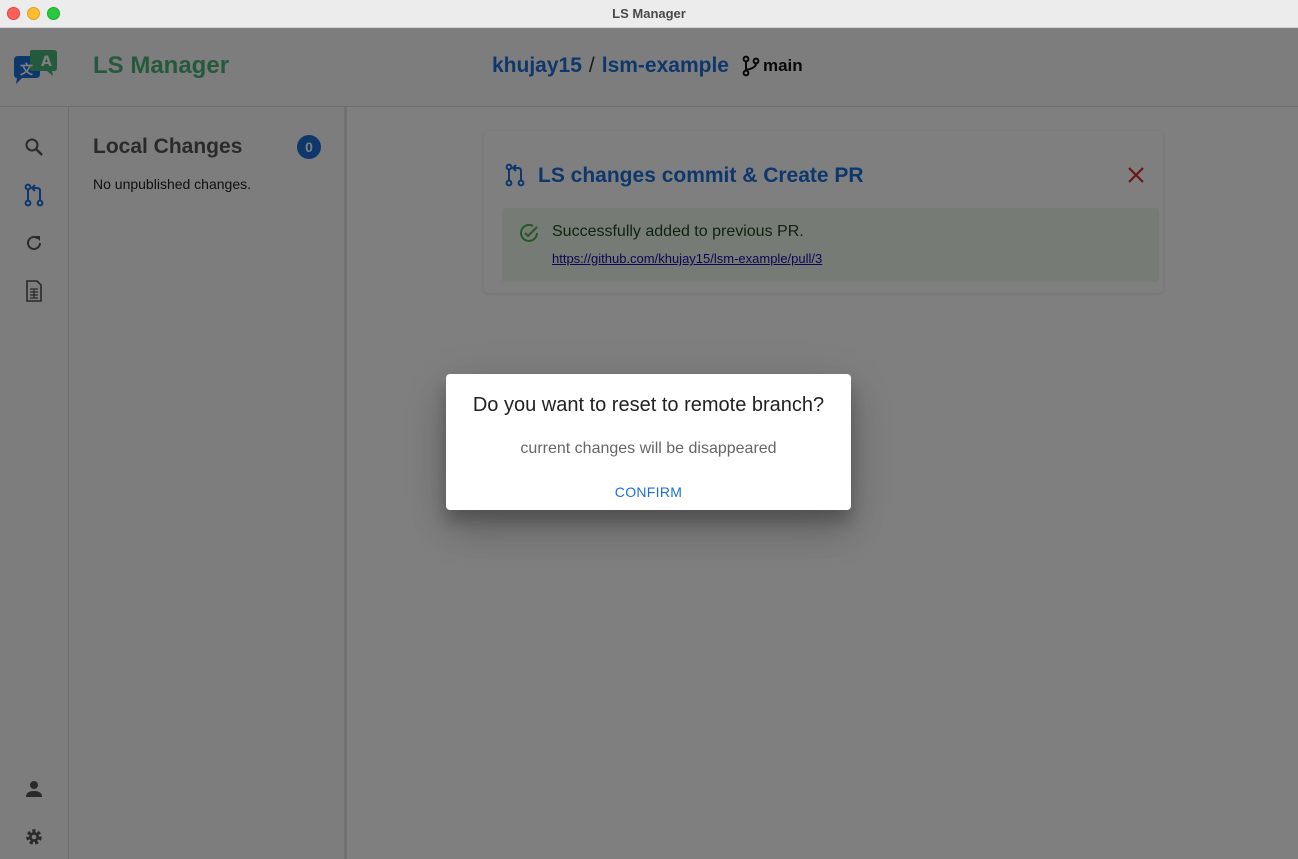  I want to click on window-title: LS Manager, so click(649, 13).